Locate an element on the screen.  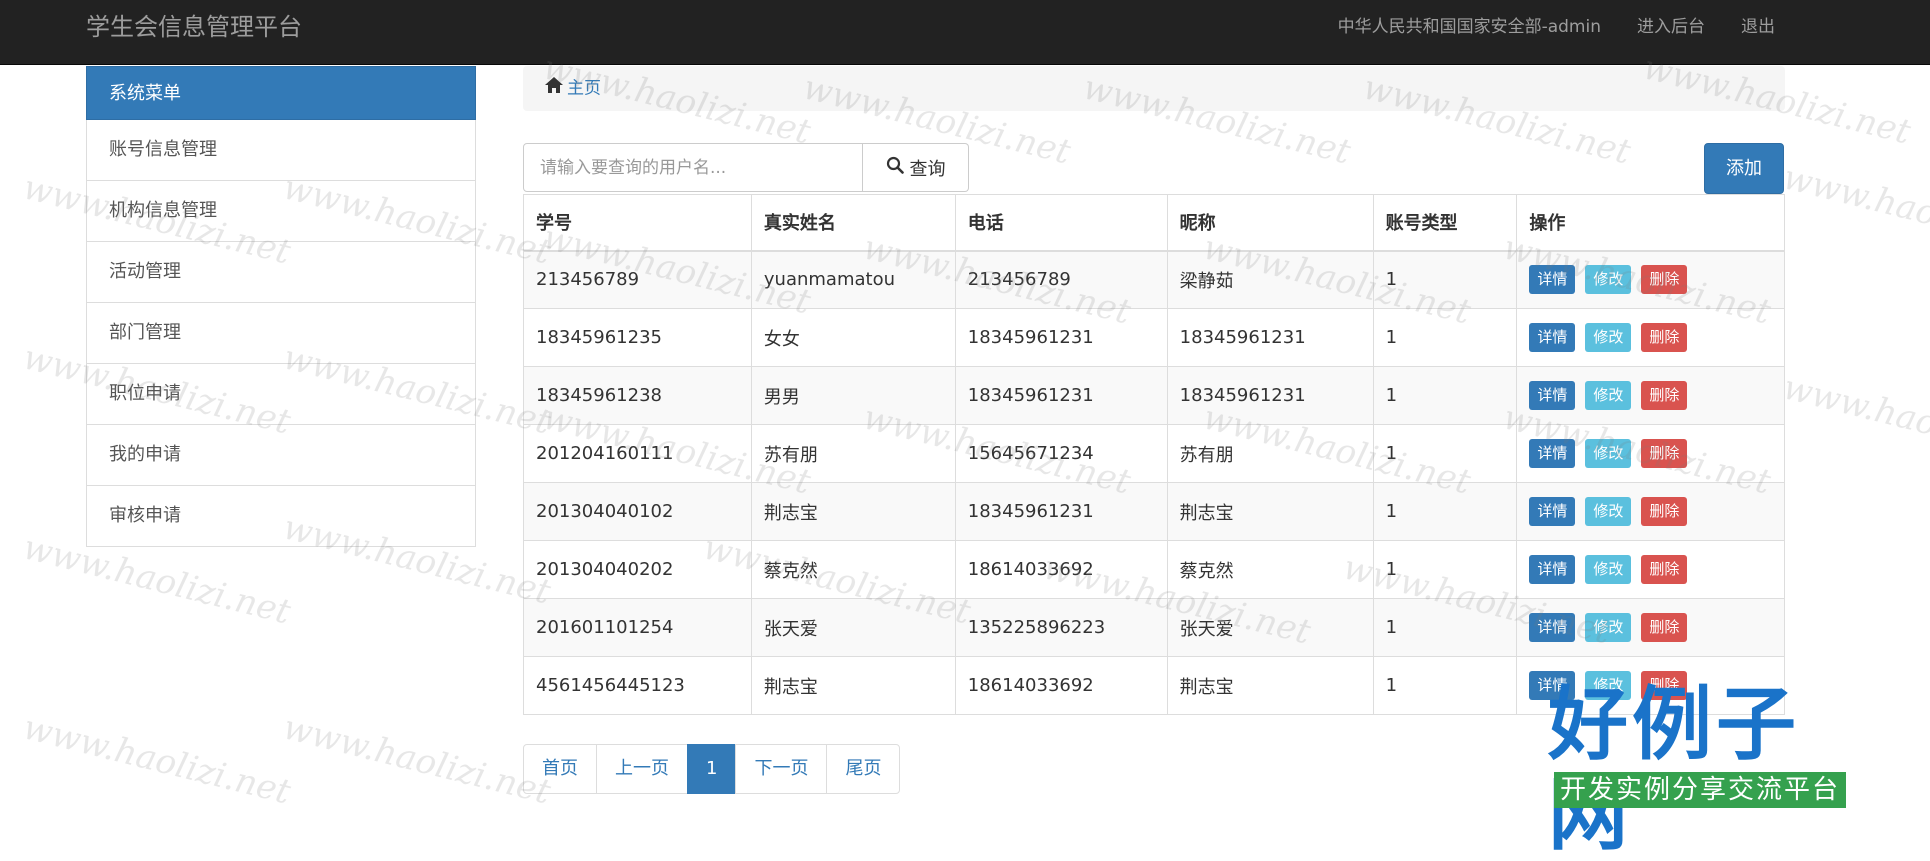
cell-student-id: 18345961238 is located at coordinates (637, 395).